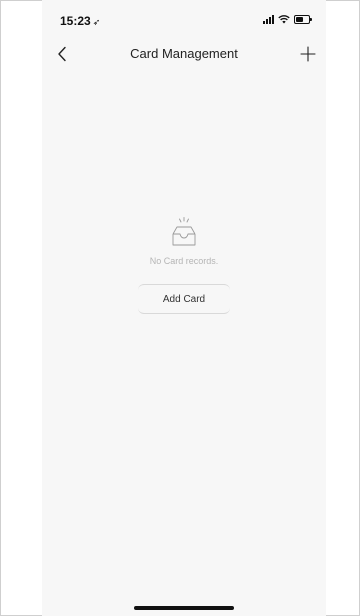  I want to click on battery-icon, so click(303, 19).